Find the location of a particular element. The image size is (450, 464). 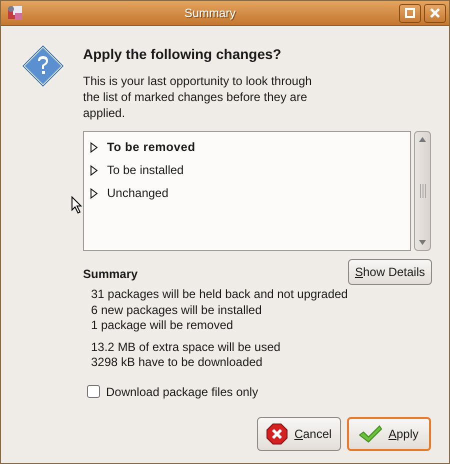

show-details-button: Show Details is located at coordinates (390, 272).